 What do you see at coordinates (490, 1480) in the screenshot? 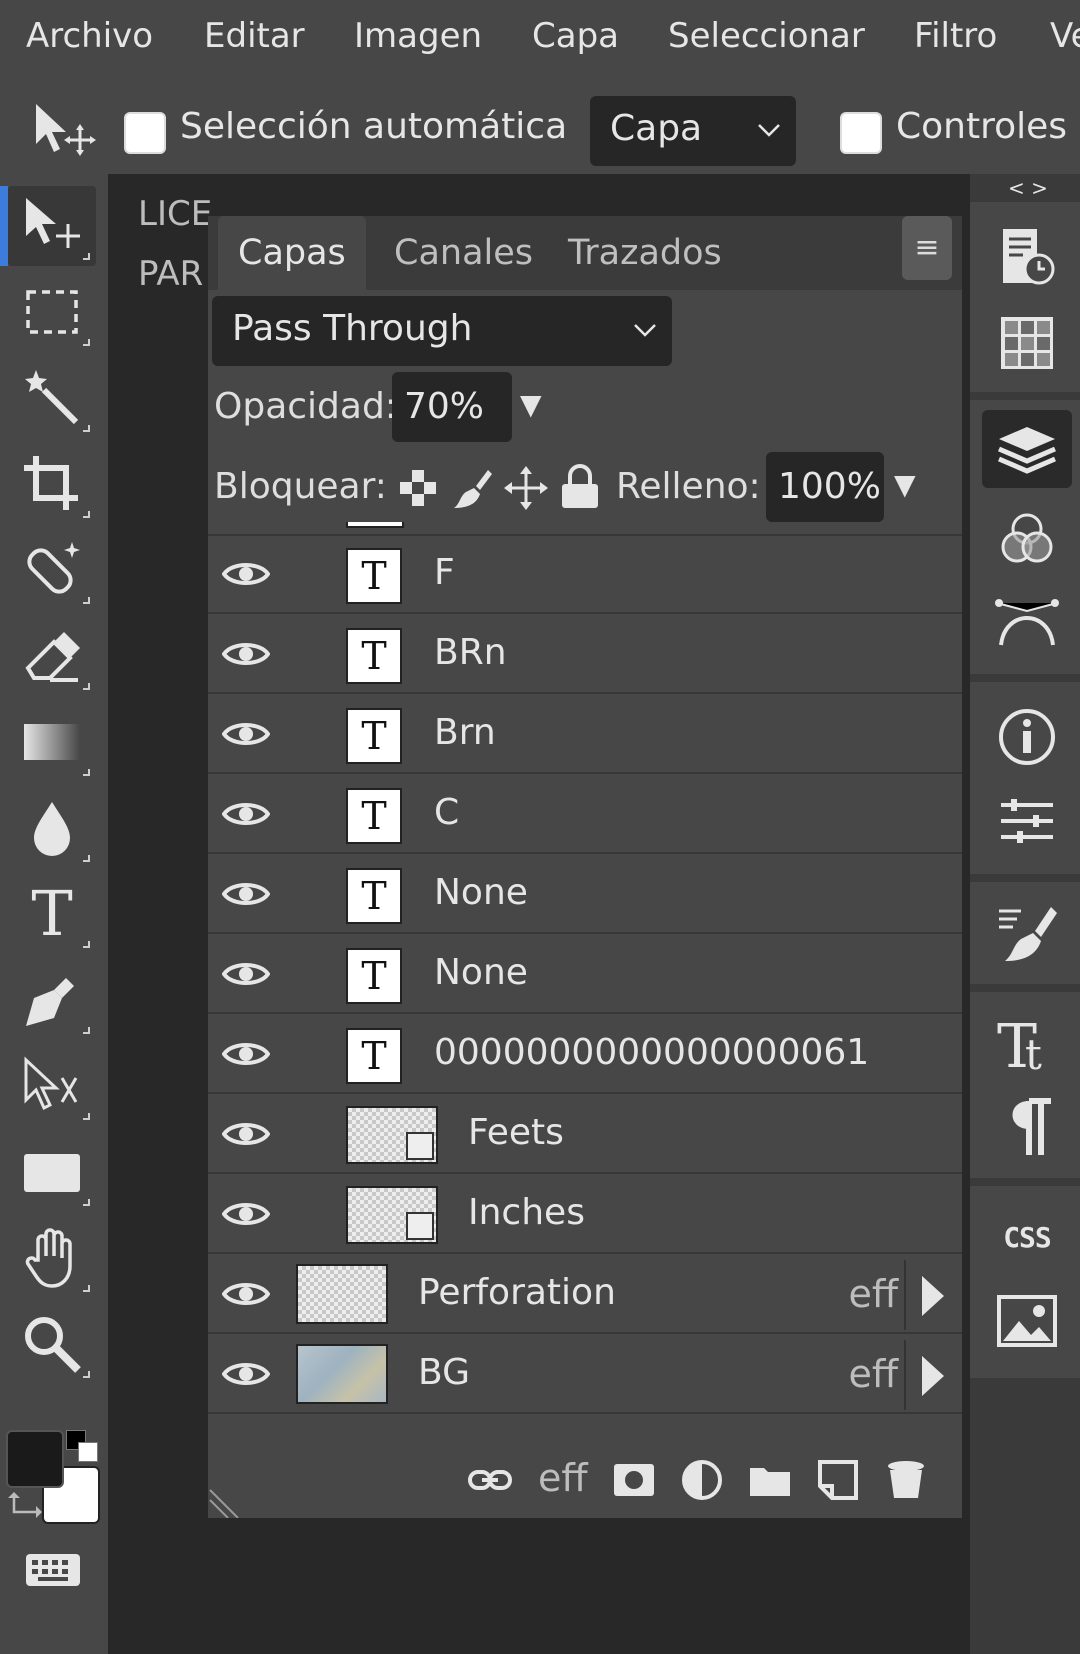
I see `link-layers-icon` at bounding box center [490, 1480].